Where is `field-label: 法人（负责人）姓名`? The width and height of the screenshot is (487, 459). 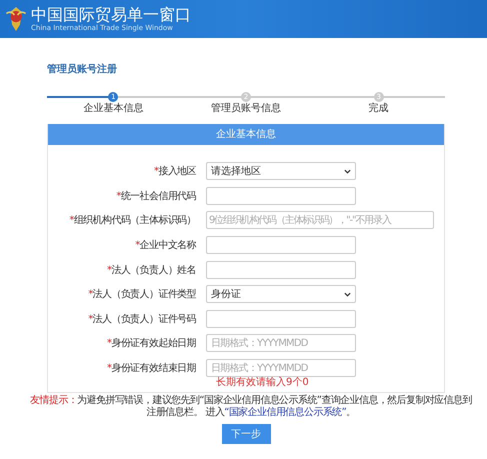
field-label: 法人（负责人）姓名 is located at coordinates (153, 270).